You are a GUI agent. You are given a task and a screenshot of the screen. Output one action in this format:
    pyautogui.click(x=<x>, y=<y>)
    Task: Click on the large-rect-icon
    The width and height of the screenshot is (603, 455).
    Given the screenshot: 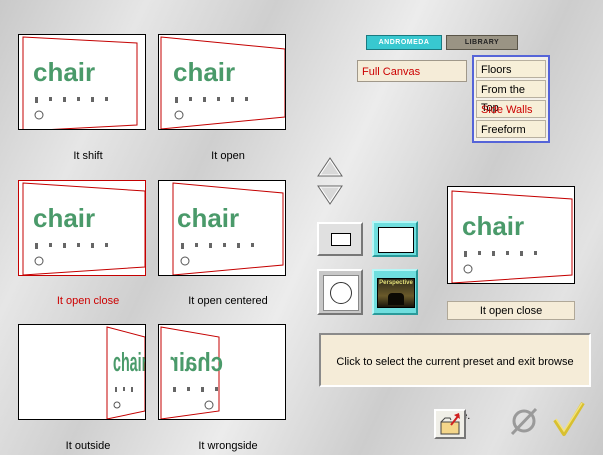 What is the action you would take?
    pyautogui.click(x=396, y=240)
    